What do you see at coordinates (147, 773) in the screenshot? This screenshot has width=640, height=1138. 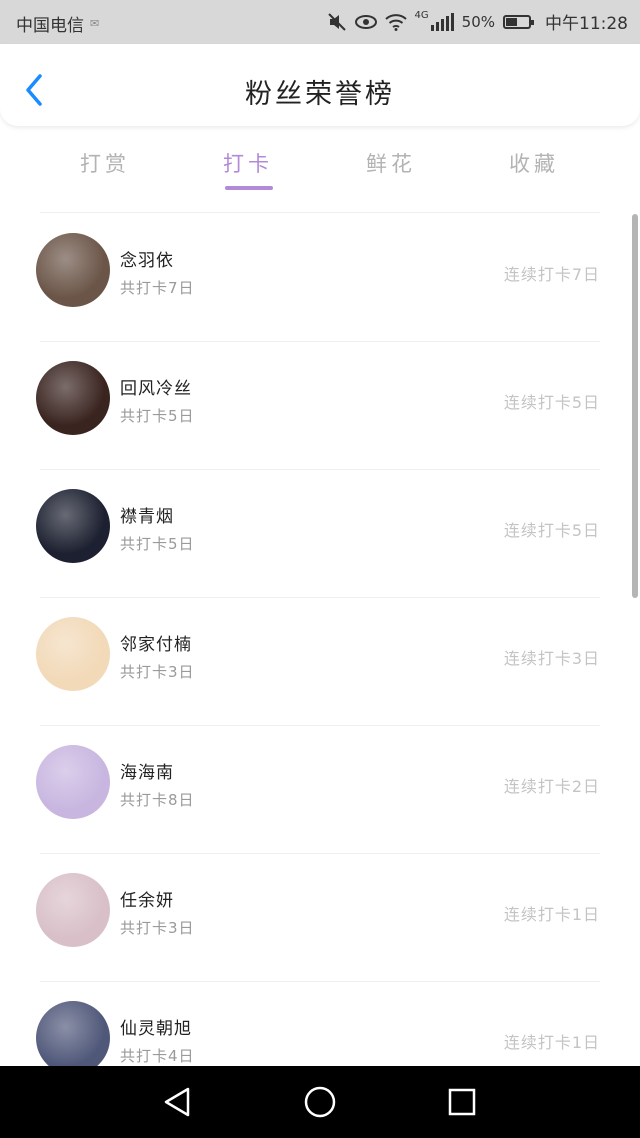 I see `fan-name: 海海南` at bounding box center [147, 773].